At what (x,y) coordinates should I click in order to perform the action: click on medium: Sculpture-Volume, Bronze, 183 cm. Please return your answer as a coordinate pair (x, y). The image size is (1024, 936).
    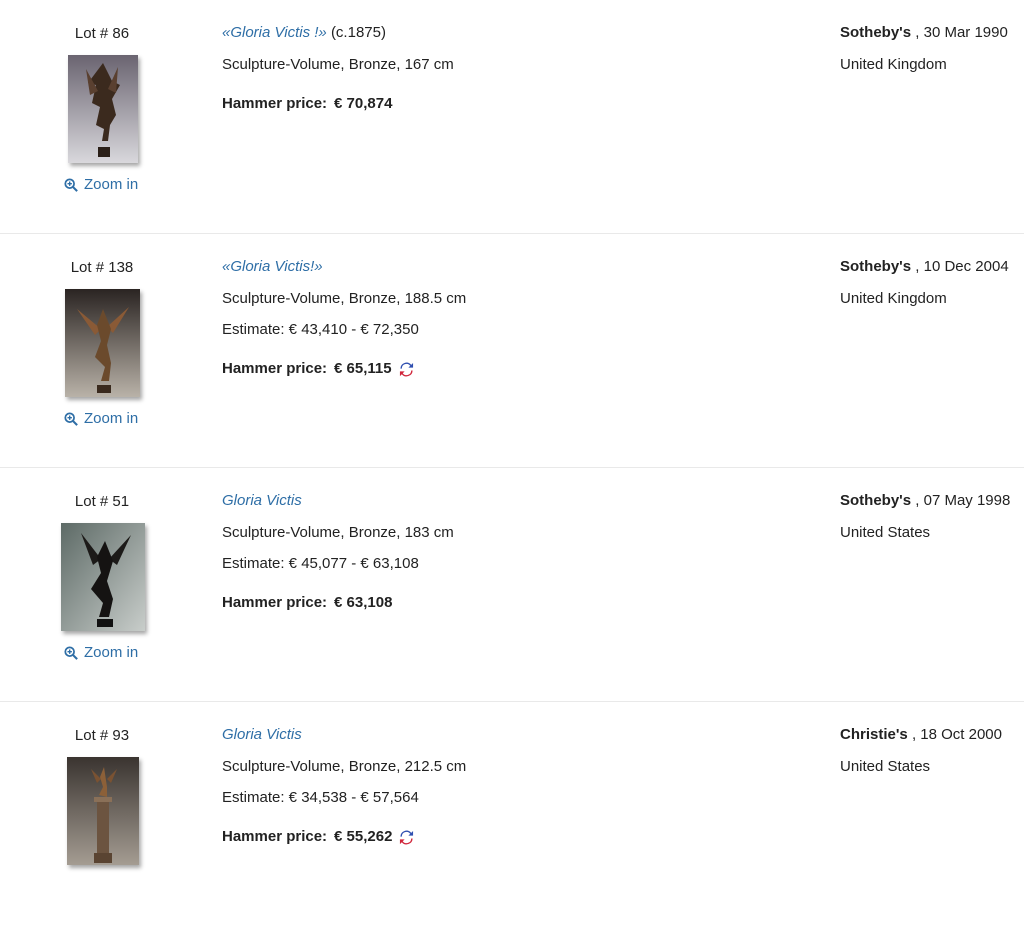
    Looking at the image, I should click on (338, 532).